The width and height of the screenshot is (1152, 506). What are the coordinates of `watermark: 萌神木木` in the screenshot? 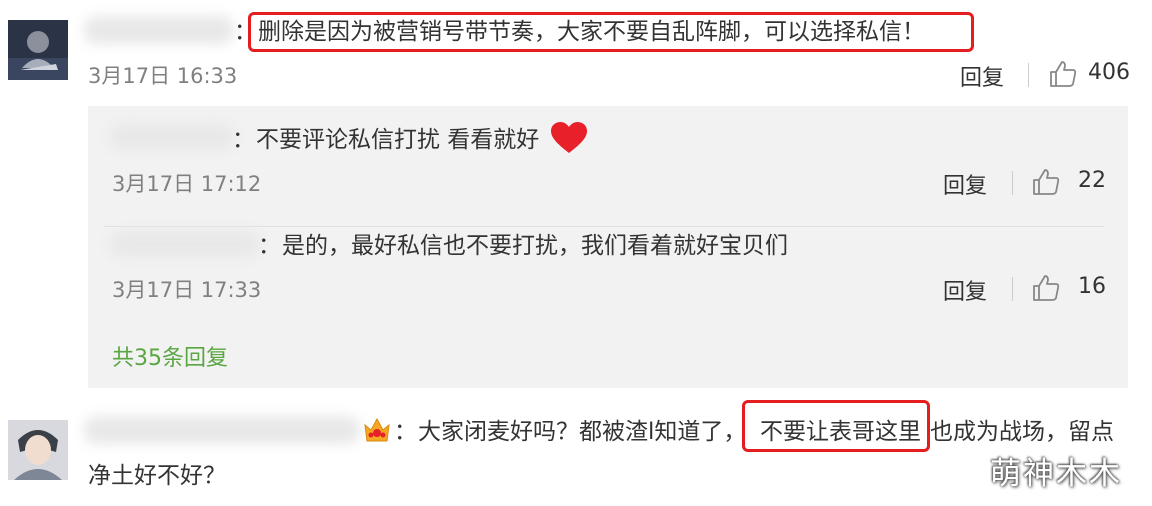 It's located at (1056, 474).